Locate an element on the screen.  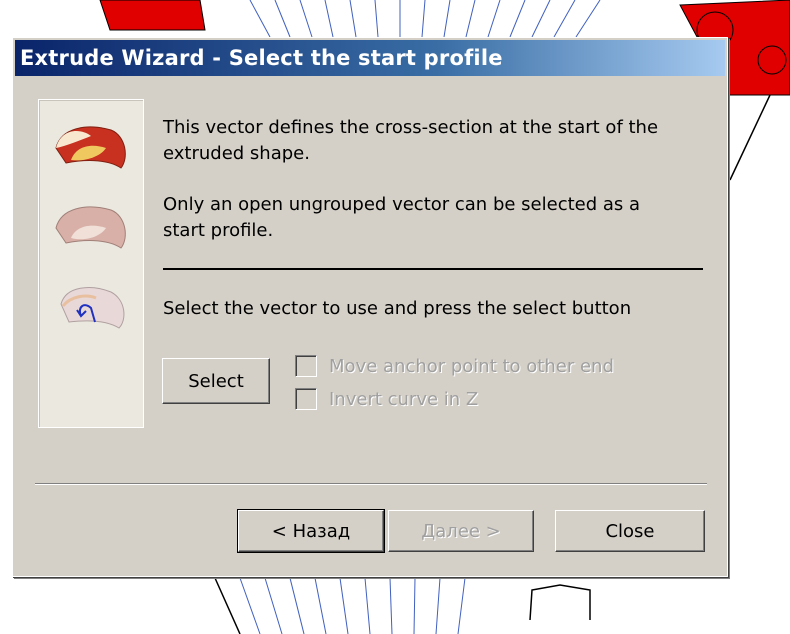
extrude-profile-arrow-icon is located at coordinates (92, 308).